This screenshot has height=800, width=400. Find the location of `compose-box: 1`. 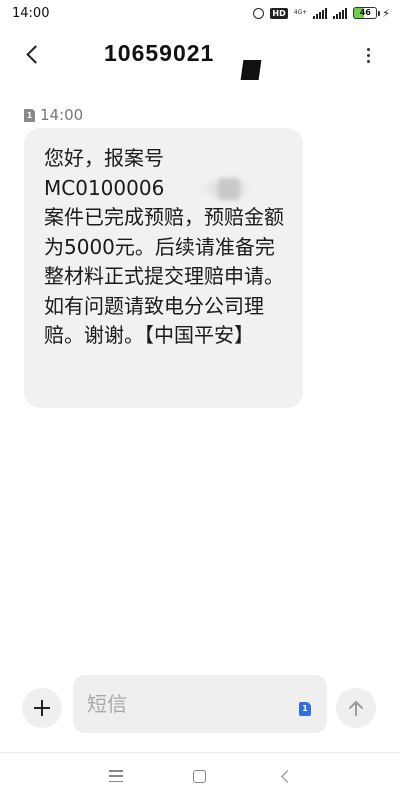

compose-box: 1 is located at coordinates (200, 704).